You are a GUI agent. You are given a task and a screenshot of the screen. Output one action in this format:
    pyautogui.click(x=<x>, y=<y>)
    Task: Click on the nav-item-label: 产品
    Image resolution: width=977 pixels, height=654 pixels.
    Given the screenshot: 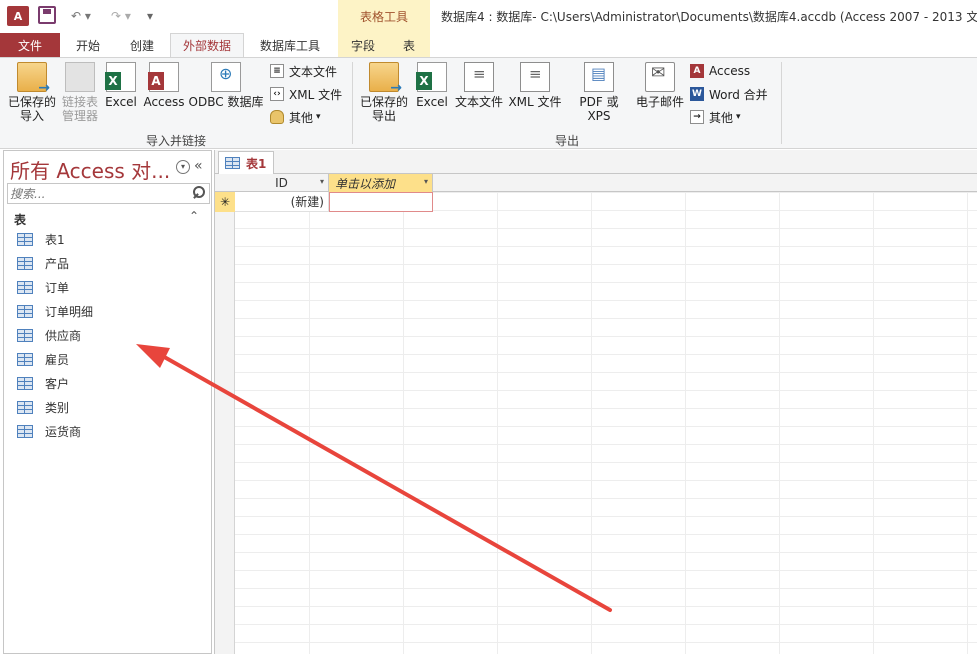 What is the action you would take?
    pyautogui.click(x=57, y=263)
    